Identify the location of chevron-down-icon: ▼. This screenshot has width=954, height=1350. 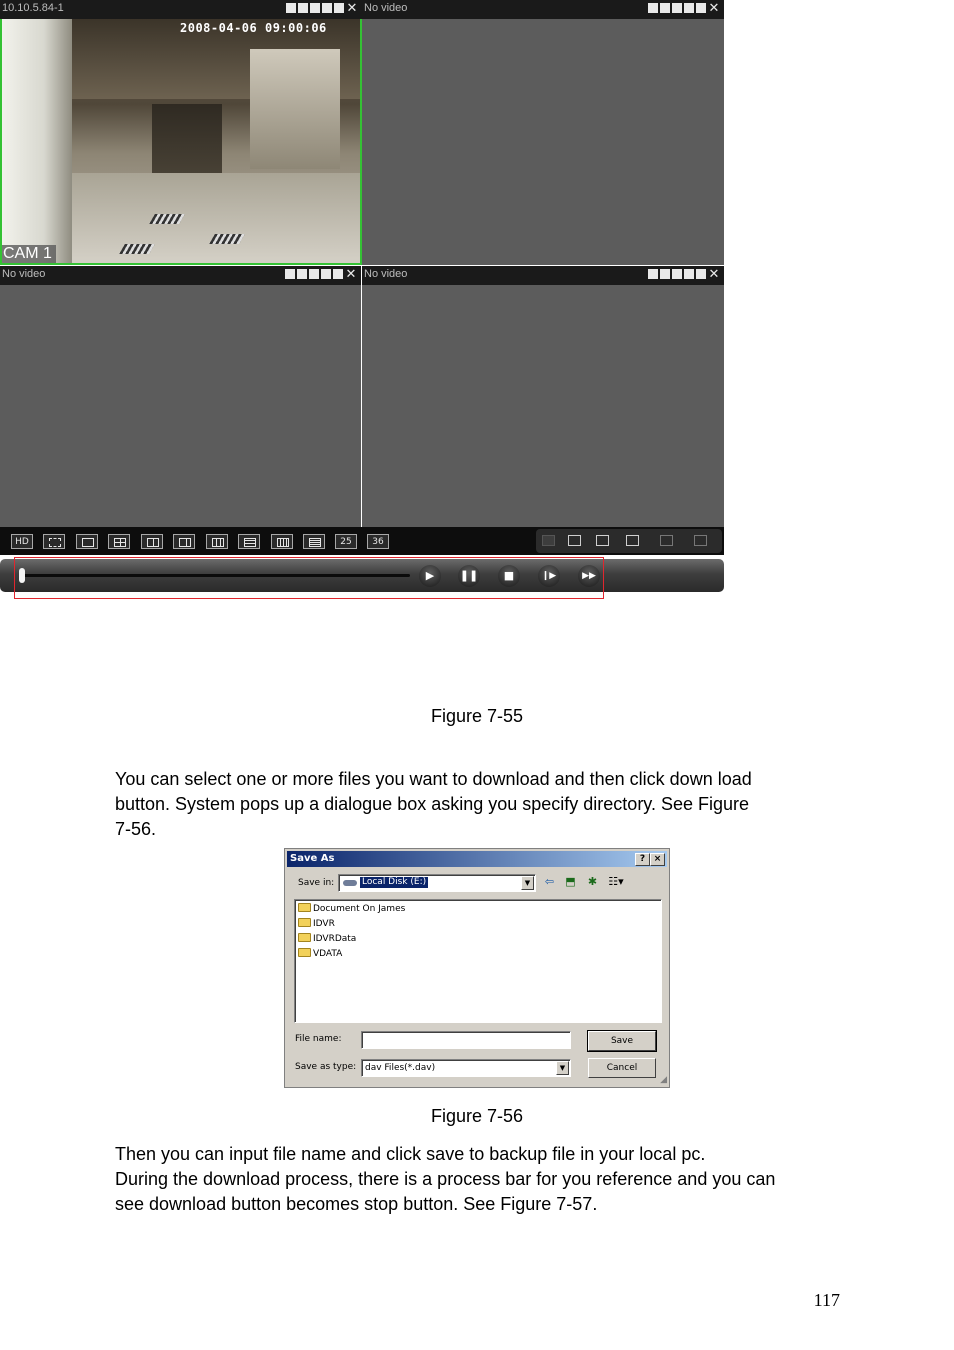
(562, 1068).